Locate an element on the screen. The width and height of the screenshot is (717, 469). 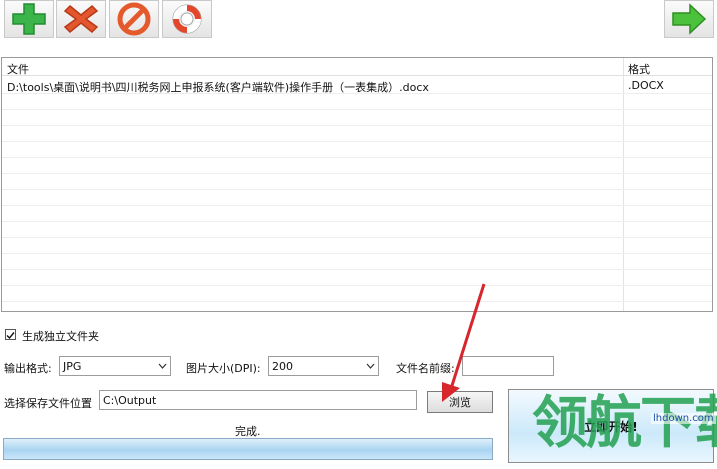
add-file-button is located at coordinates (29, 19).